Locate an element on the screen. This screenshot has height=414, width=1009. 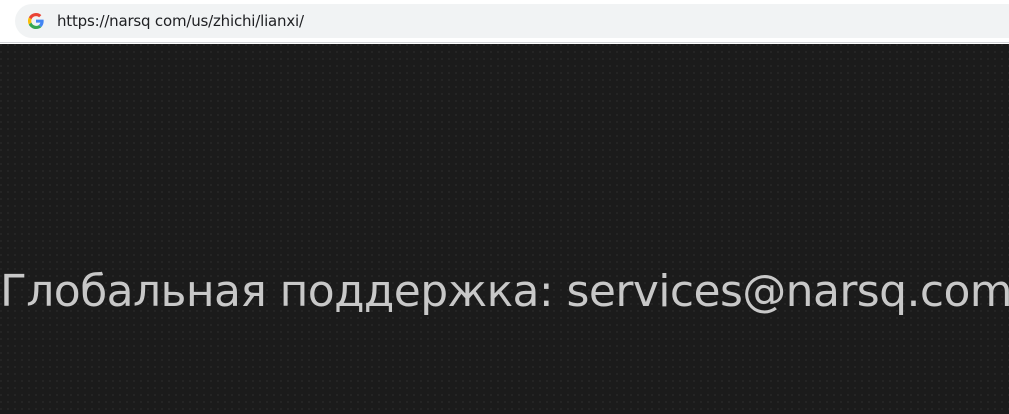
browser-toolbar: https://narsq com/us/zhichi/lianxi/ is located at coordinates (504, 21).